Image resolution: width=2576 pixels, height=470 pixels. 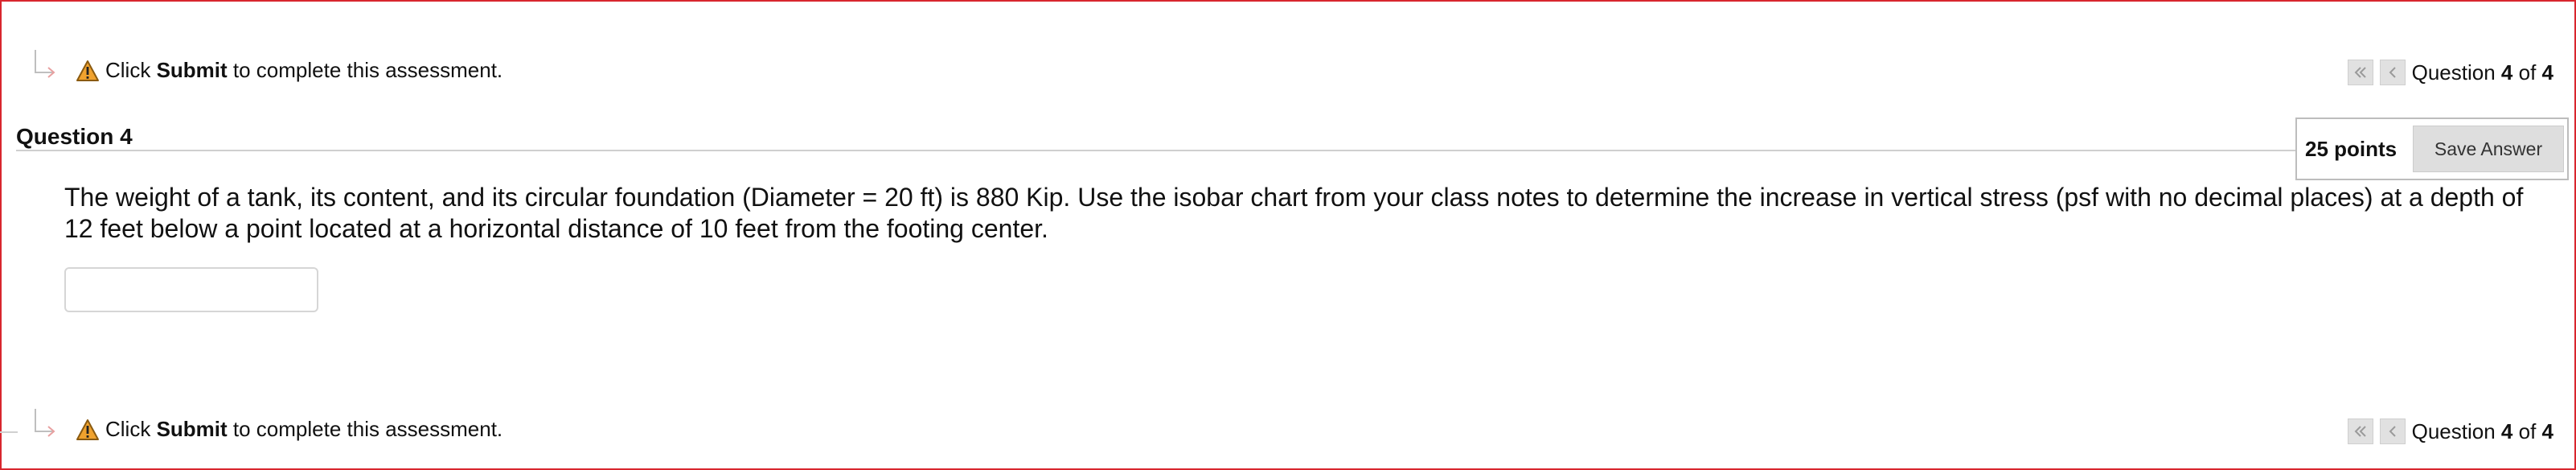 I want to click on question-title: Question 4, so click(x=74, y=136).